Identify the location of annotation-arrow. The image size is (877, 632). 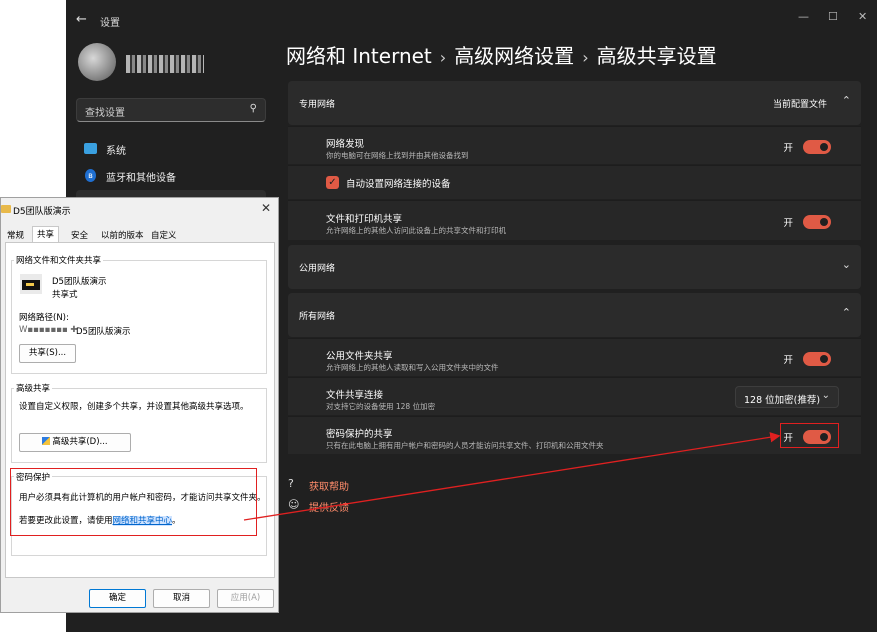
(512, 476).